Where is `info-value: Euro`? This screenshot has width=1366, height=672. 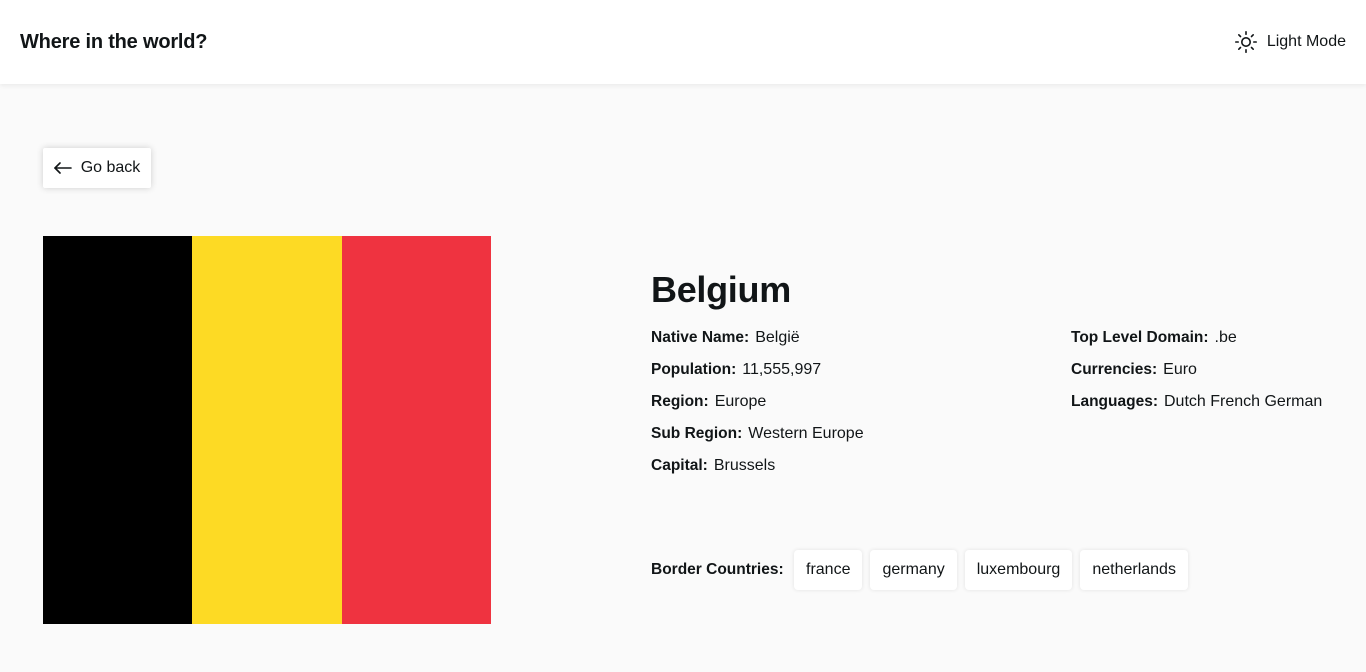
info-value: Euro is located at coordinates (1180, 369).